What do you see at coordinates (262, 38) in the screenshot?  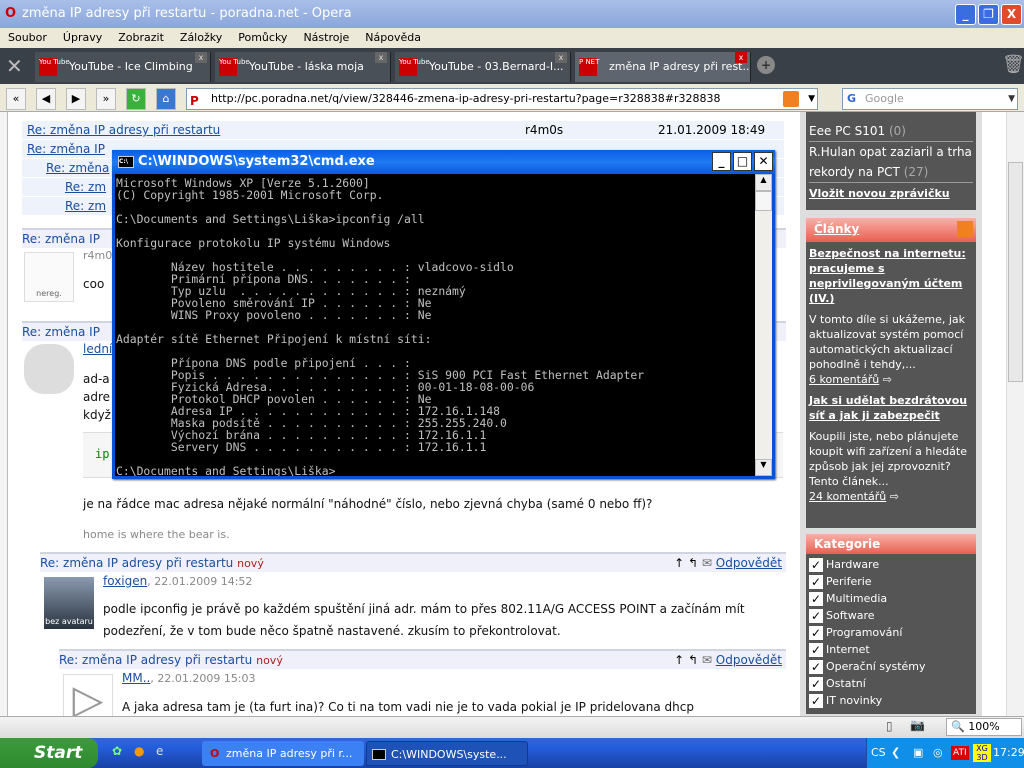 I see `menu-pomucky: Pomůcky` at bounding box center [262, 38].